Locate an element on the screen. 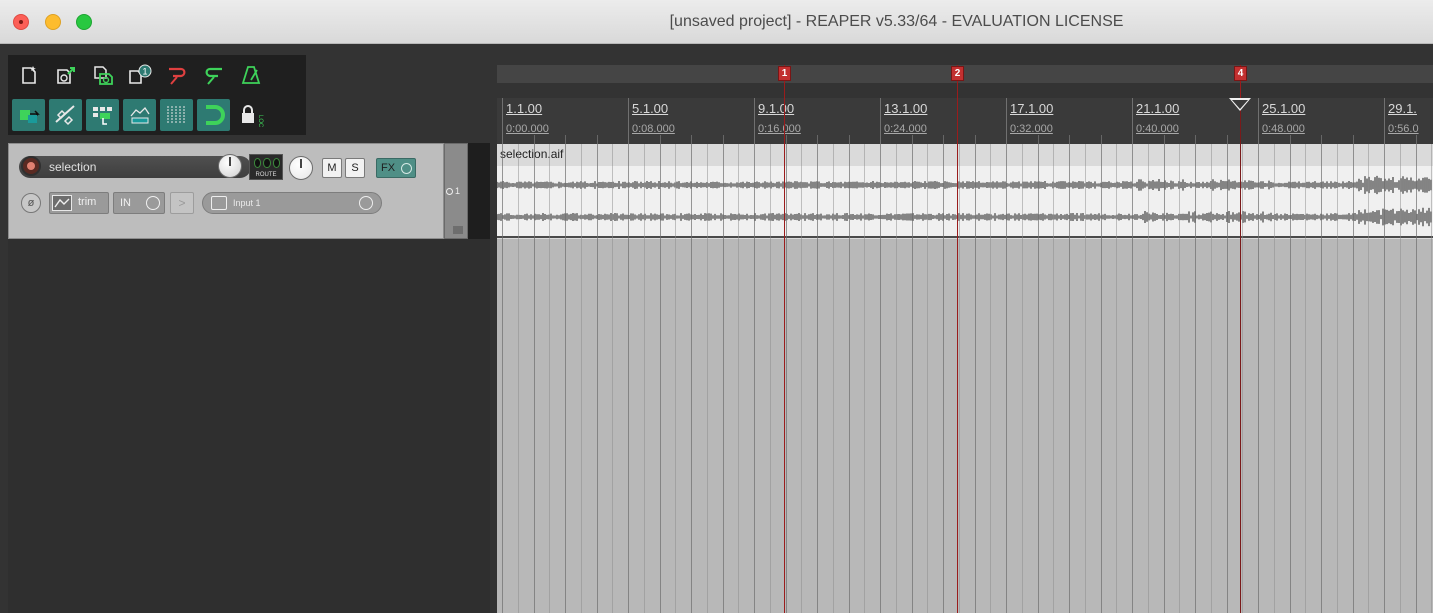  undo-button is located at coordinates (176, 75).